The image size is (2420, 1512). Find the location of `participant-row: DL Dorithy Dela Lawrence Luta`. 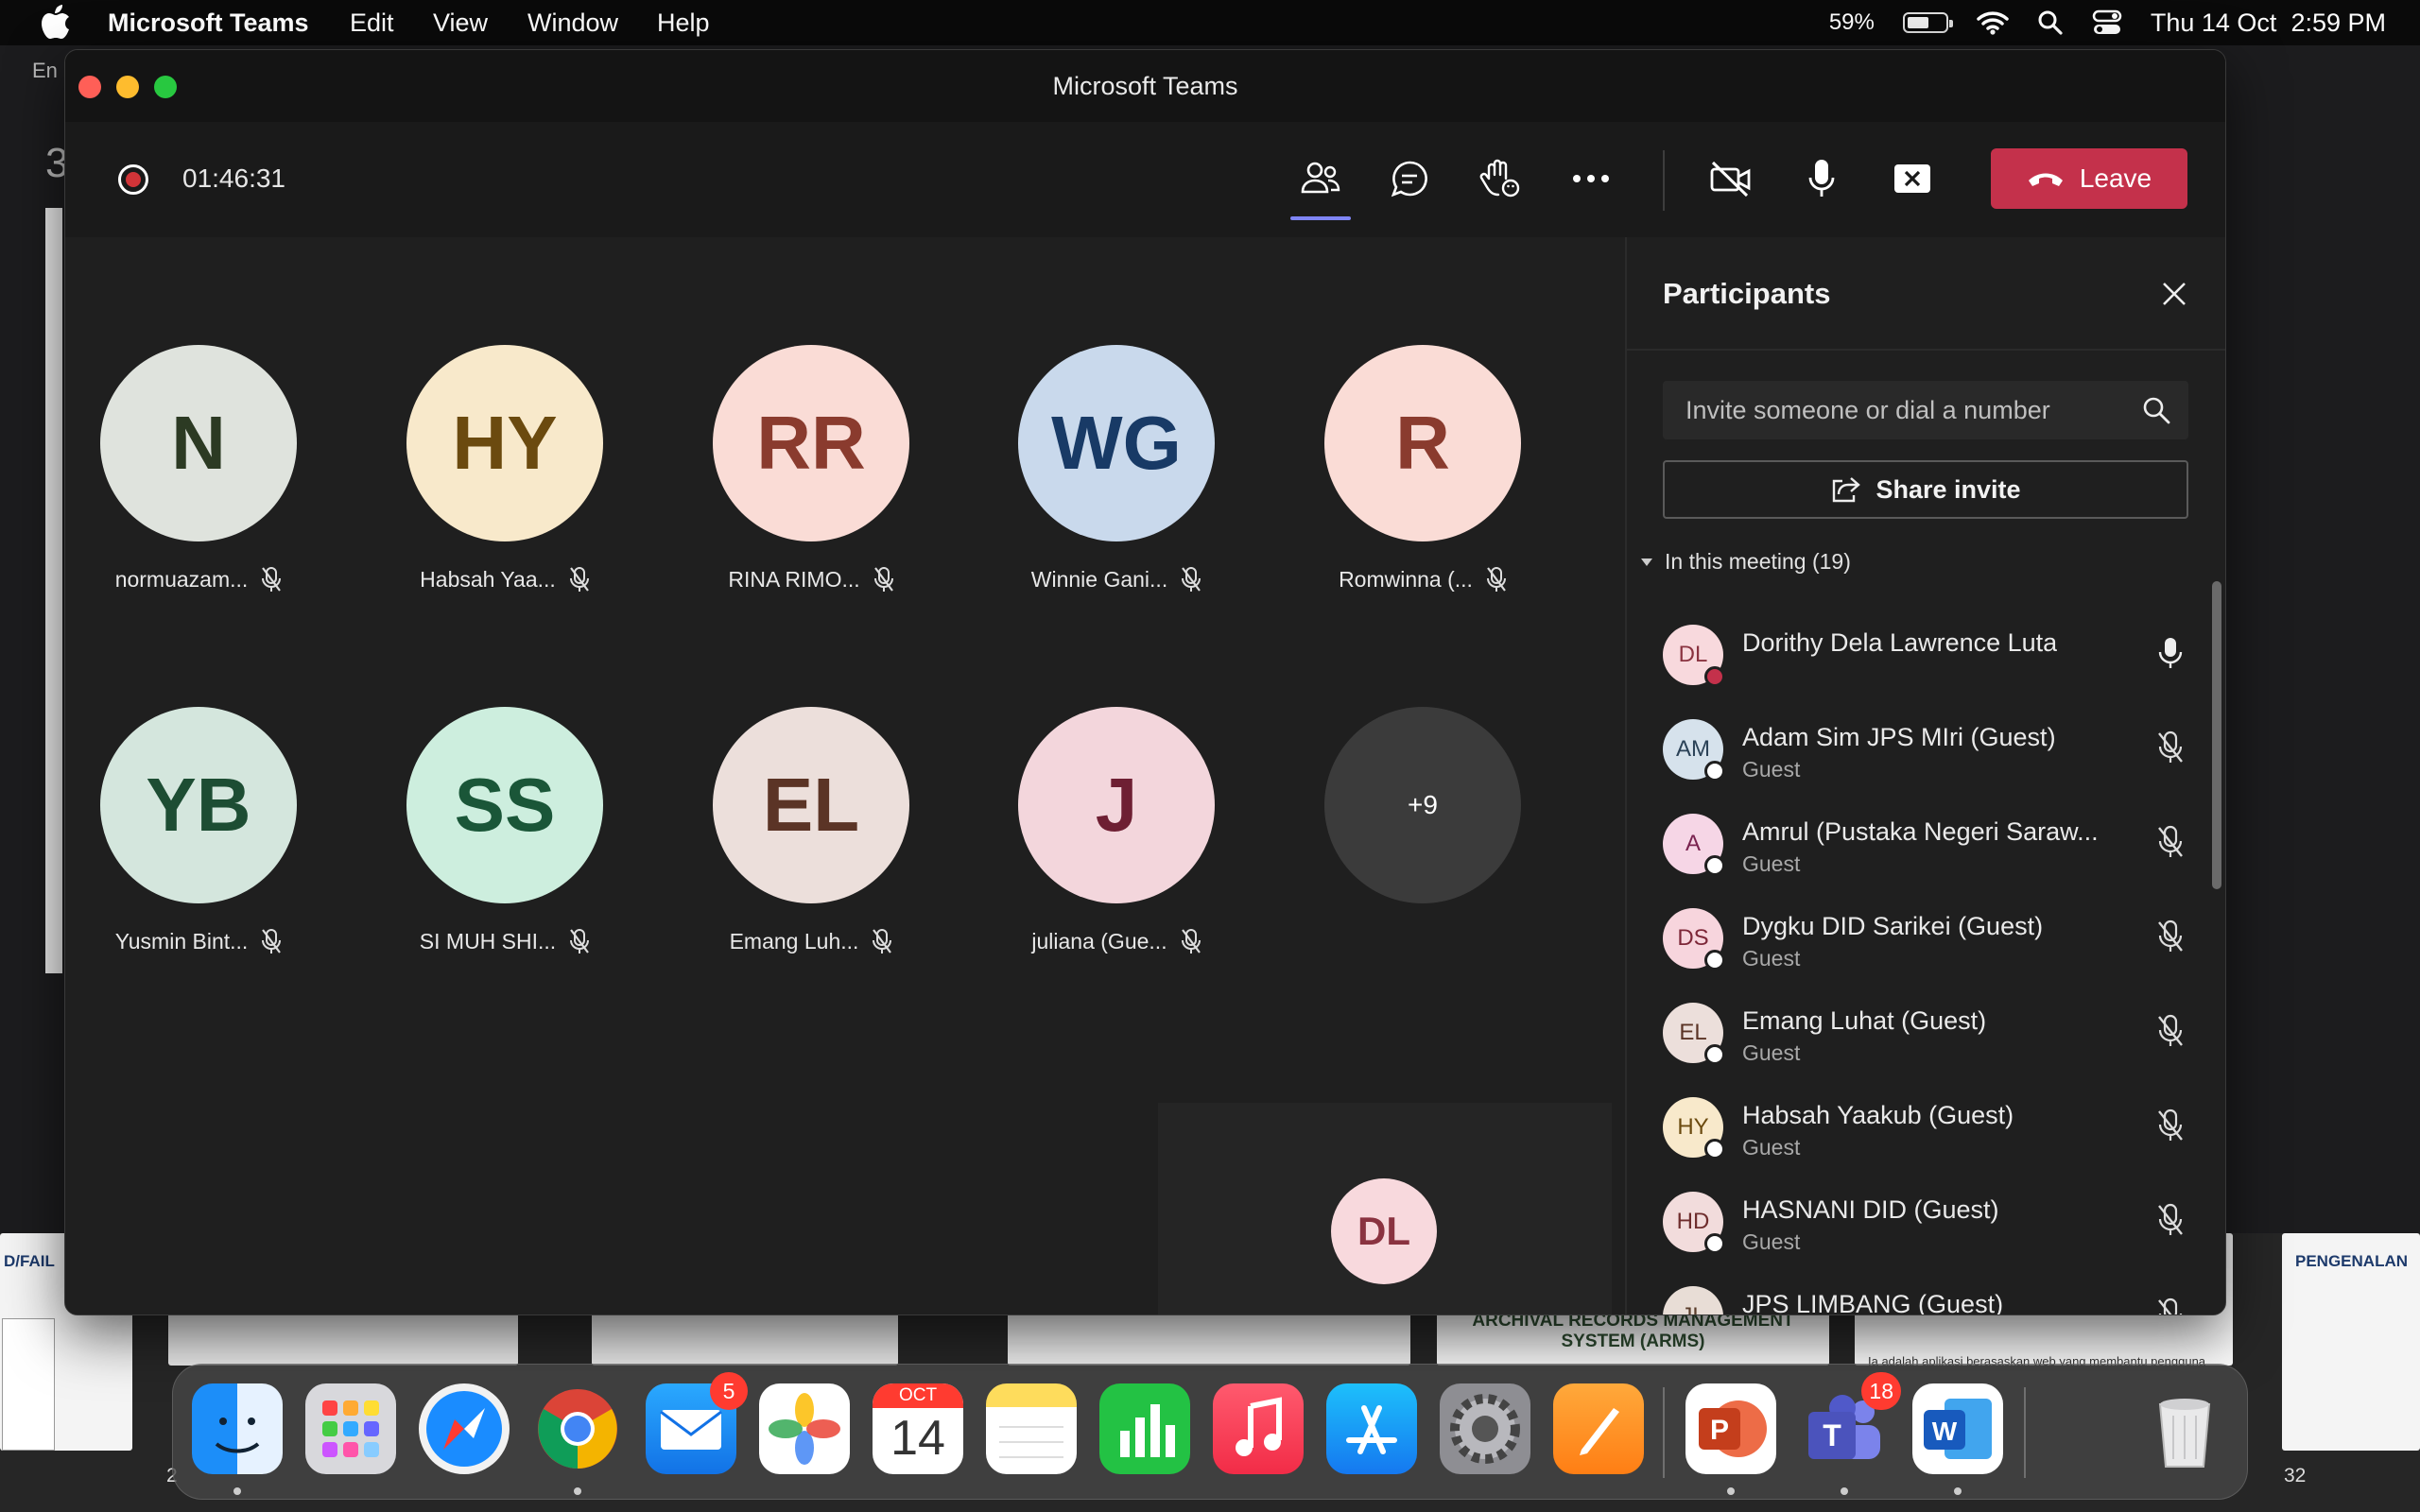

participant-row: DL Dorithy Dela Lawrence Luta is located at coordinates (1926, 655).